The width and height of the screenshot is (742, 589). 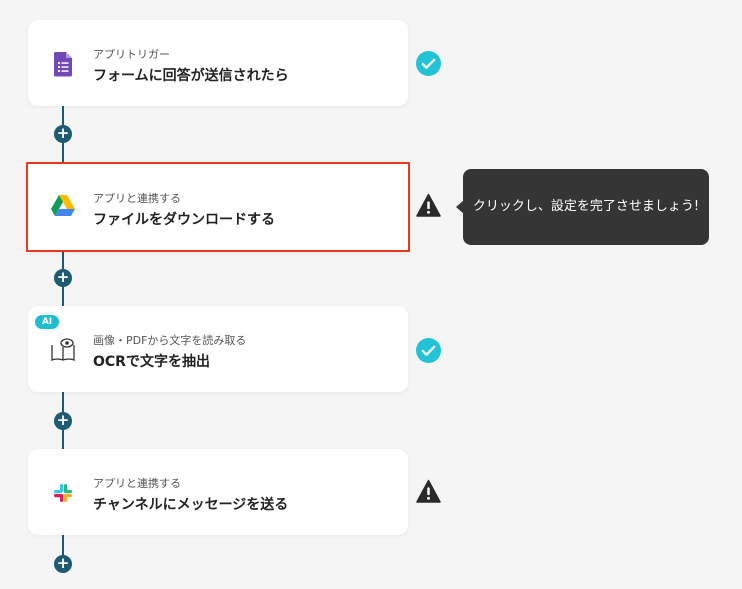 I want to click on step-category: アプリトリガー, so click(x=131, y=54).